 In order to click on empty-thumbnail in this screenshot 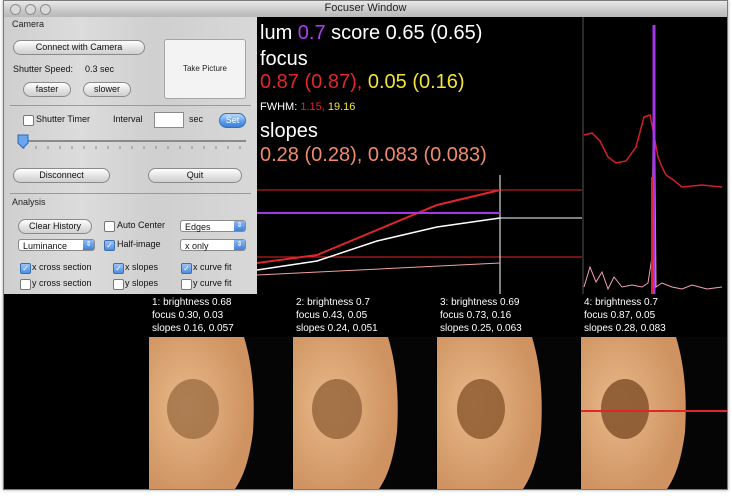, I will do `click(76, 413)`.